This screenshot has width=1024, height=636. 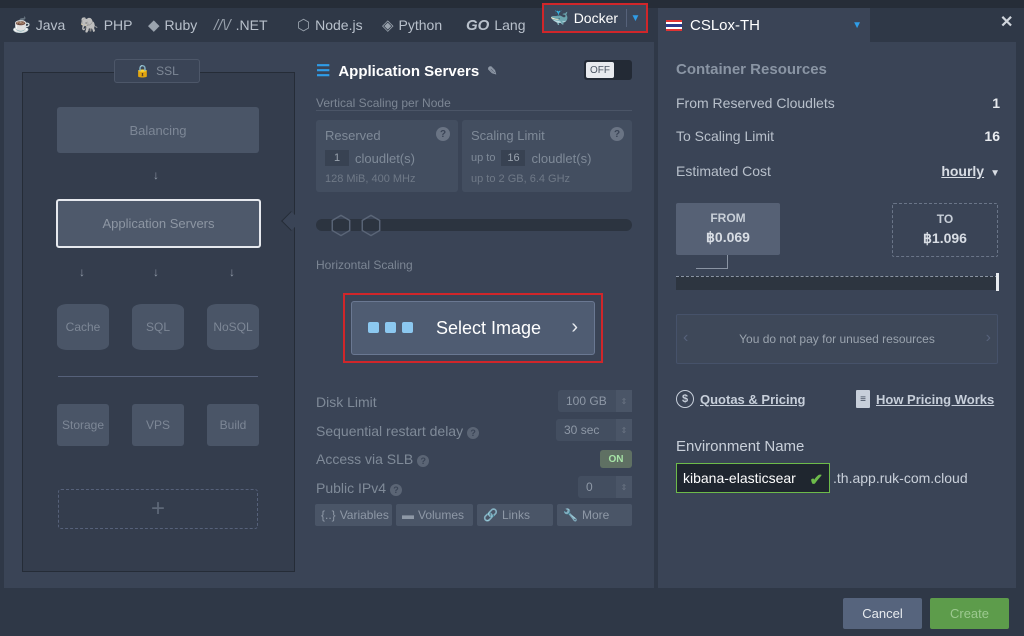 I want to click on node-application-servers: Application Servers, so click(x=158, y=223).